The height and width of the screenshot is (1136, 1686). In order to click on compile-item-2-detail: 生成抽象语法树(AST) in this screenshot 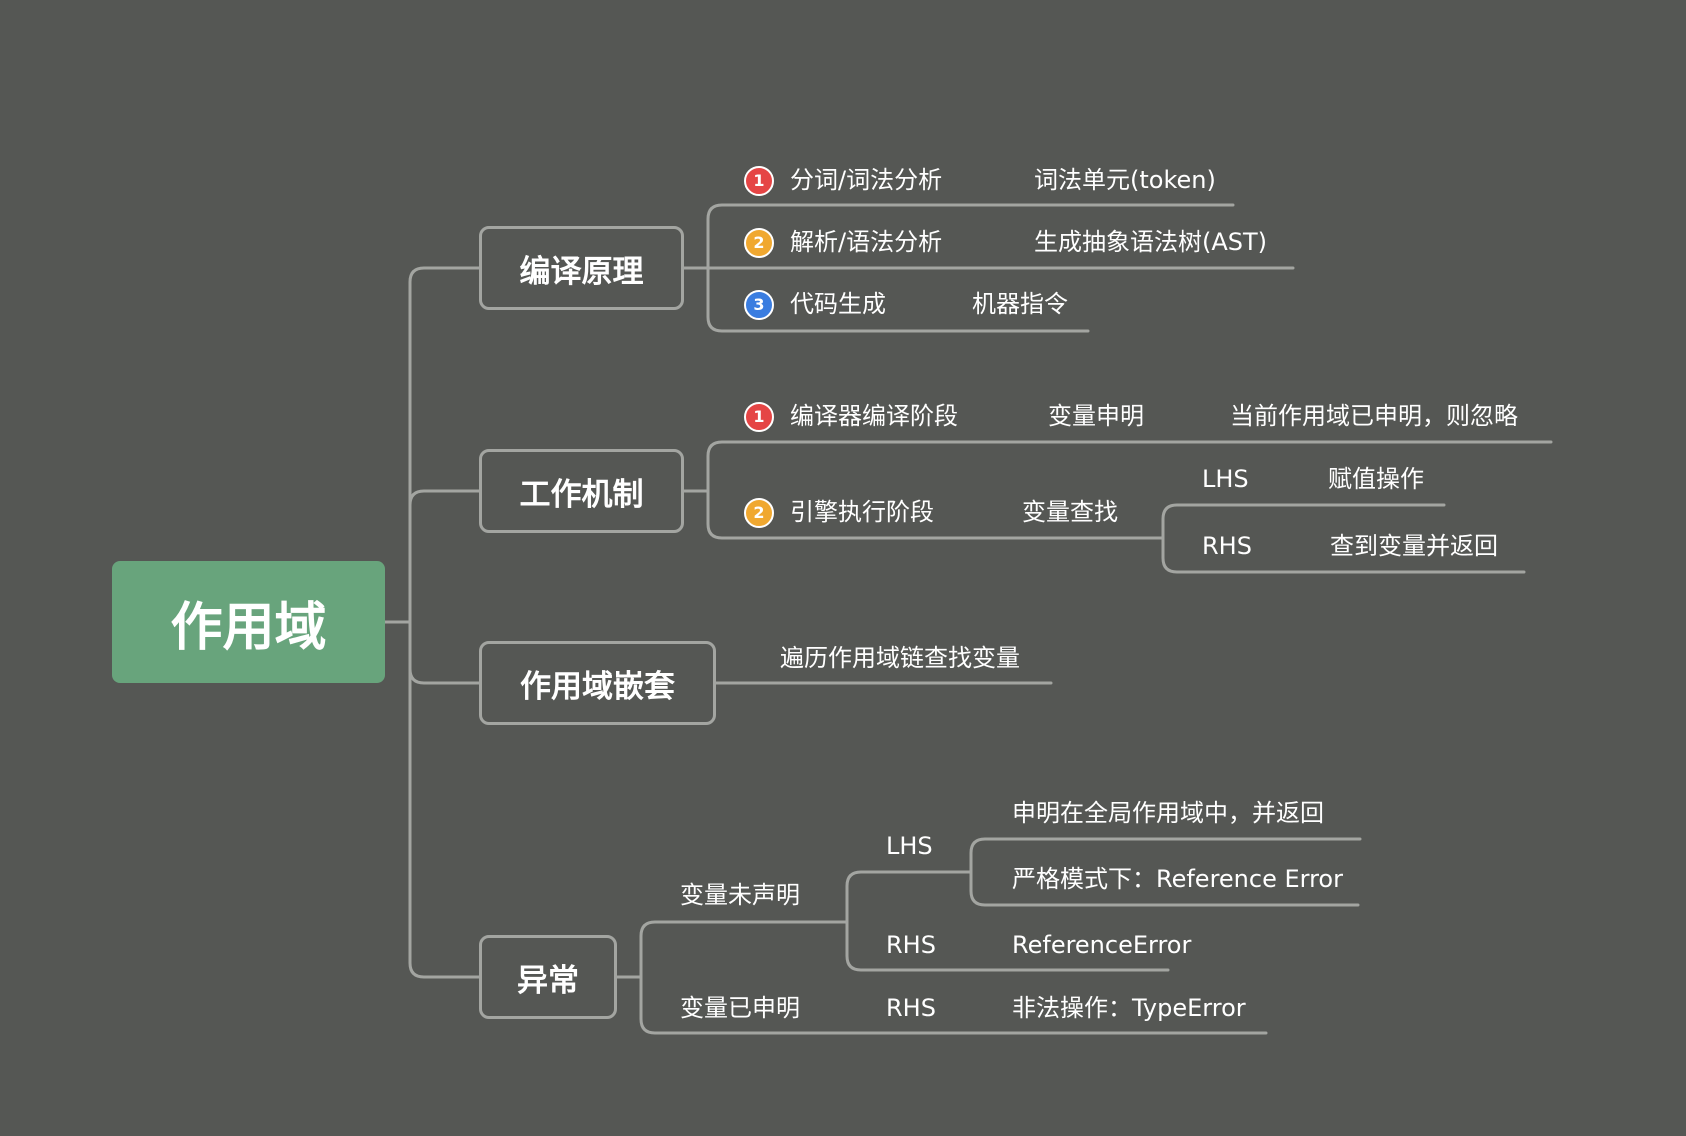, I will do `click(1150, 242)`.